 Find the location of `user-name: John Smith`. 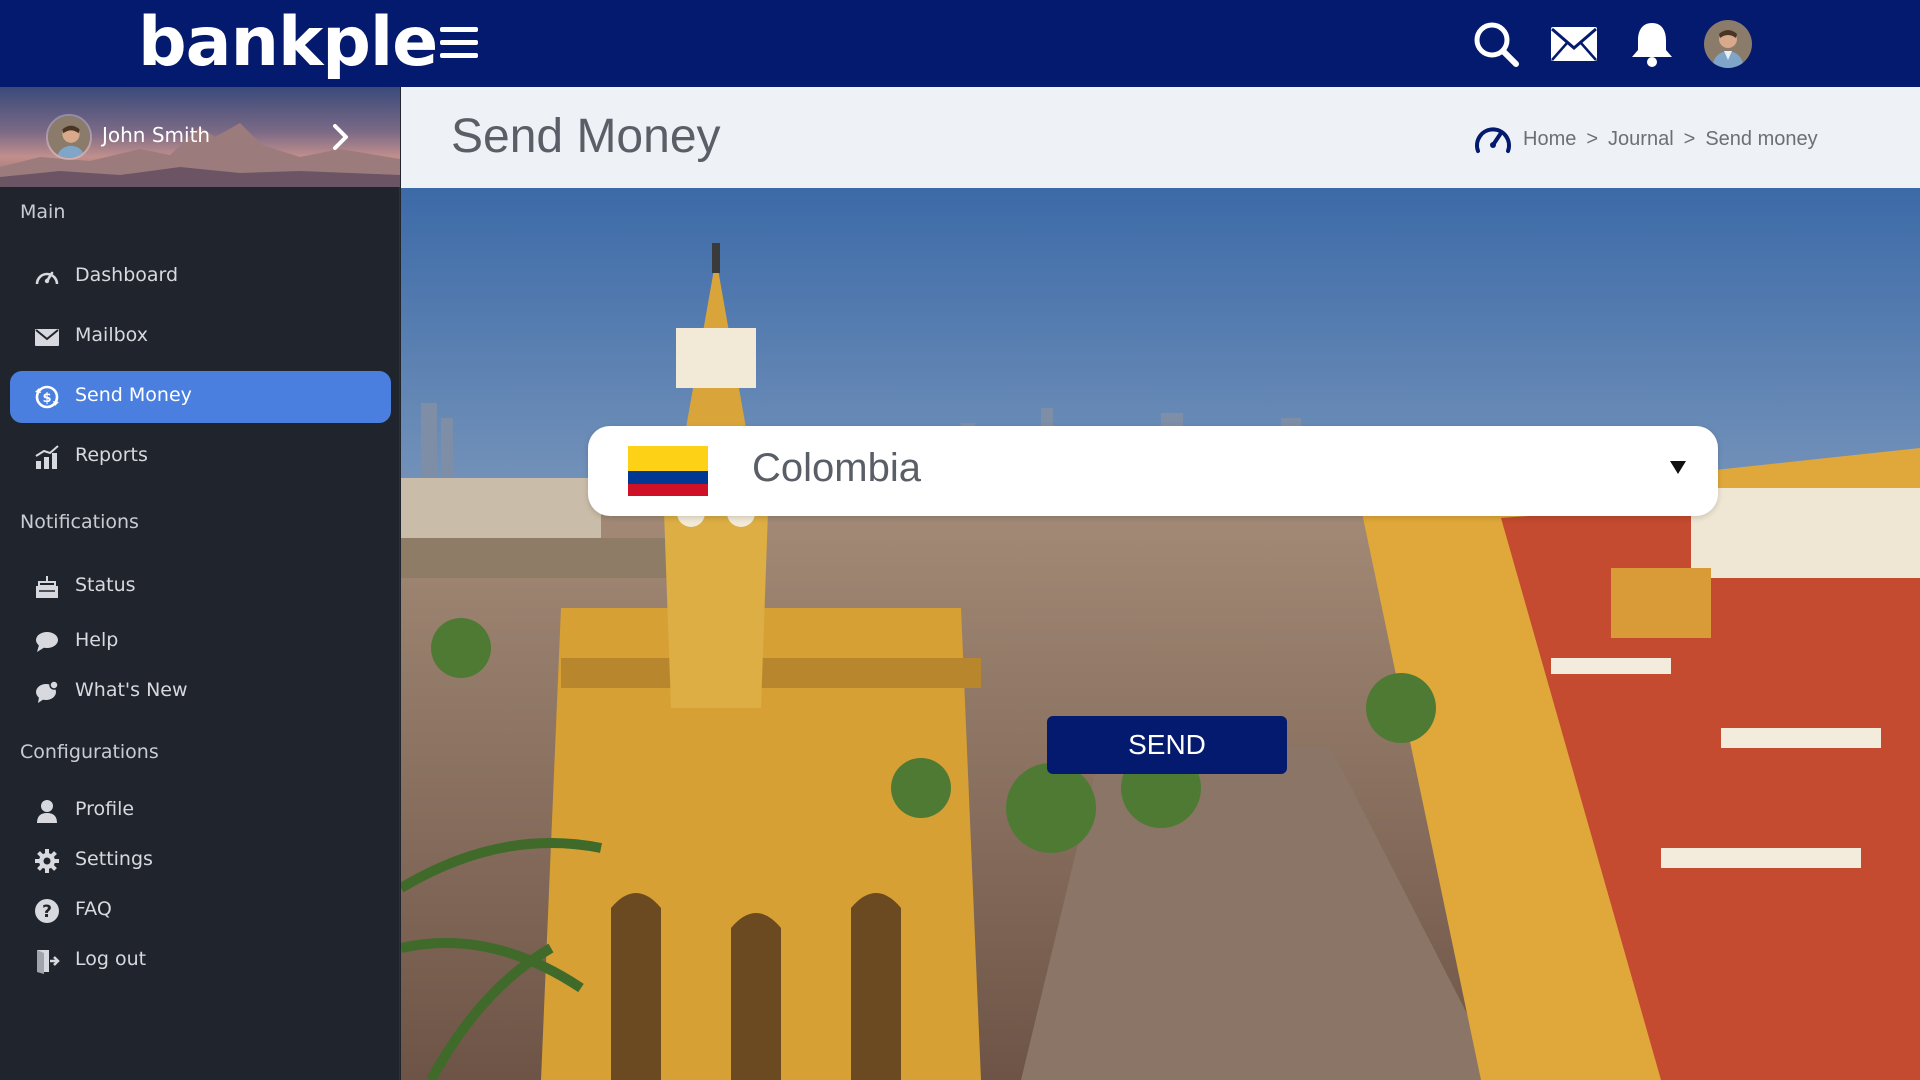

user-name: John Smith is located at coordinates (156, 135).